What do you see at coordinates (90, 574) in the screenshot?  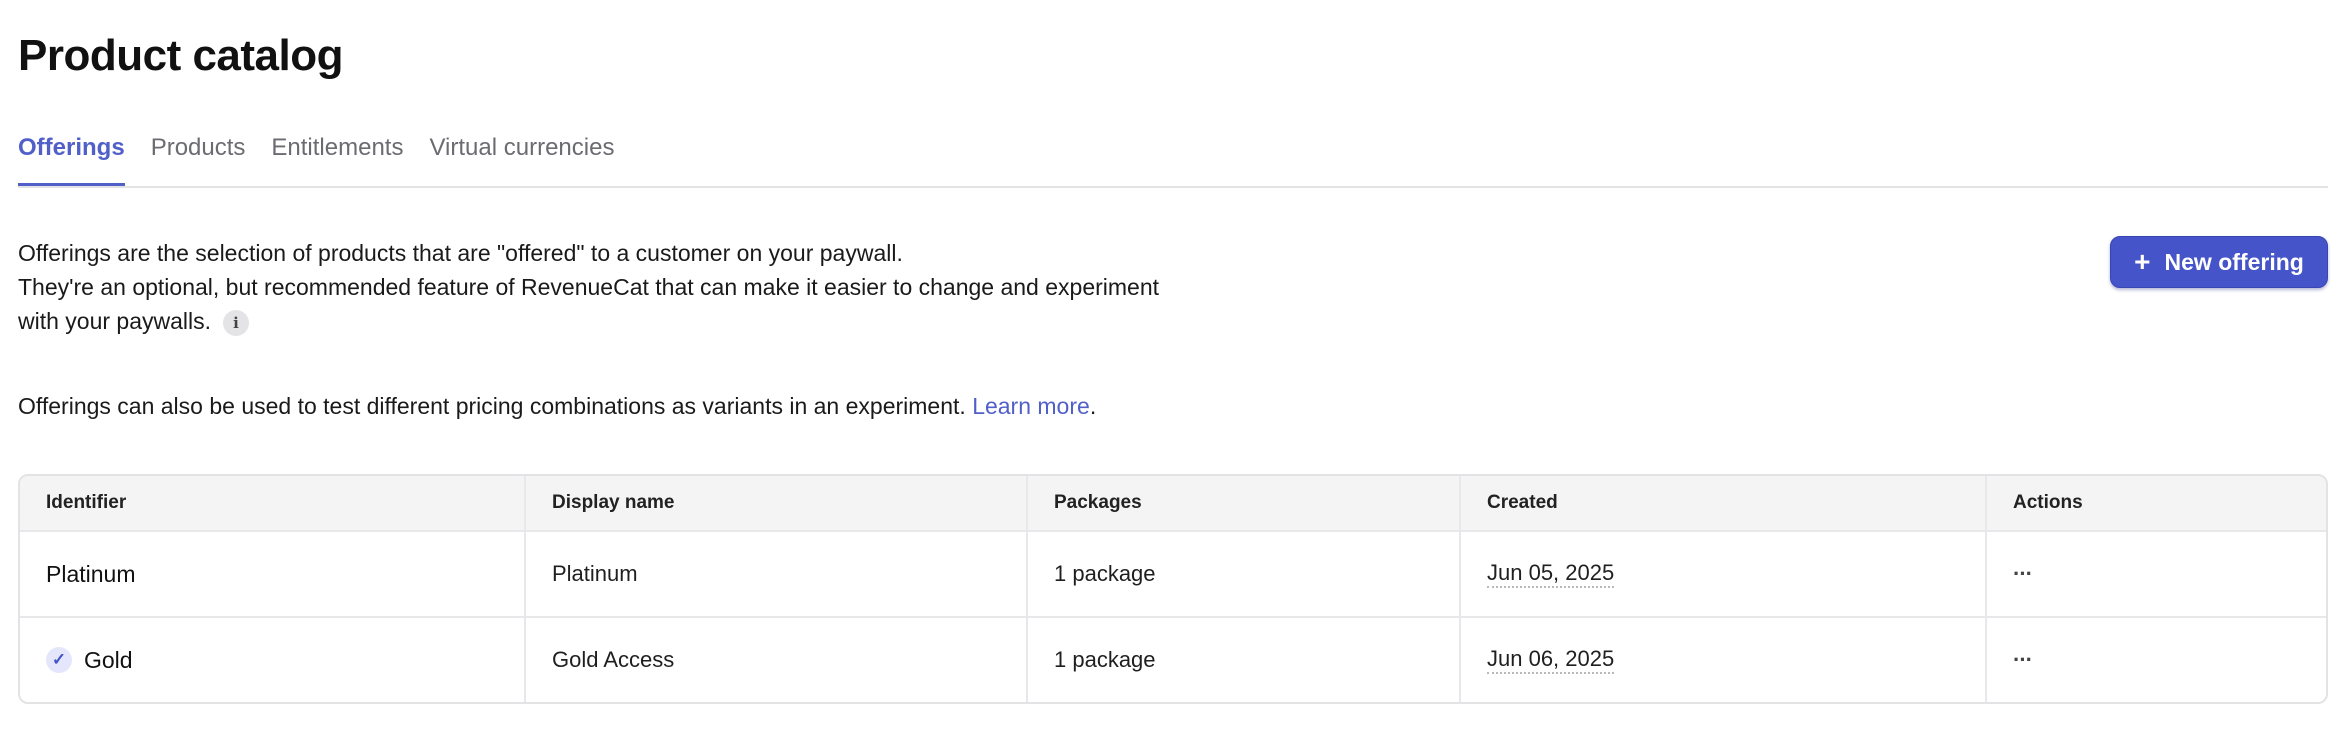 I see `offering-identifier: Platinum` at bounding box center [90, 574].